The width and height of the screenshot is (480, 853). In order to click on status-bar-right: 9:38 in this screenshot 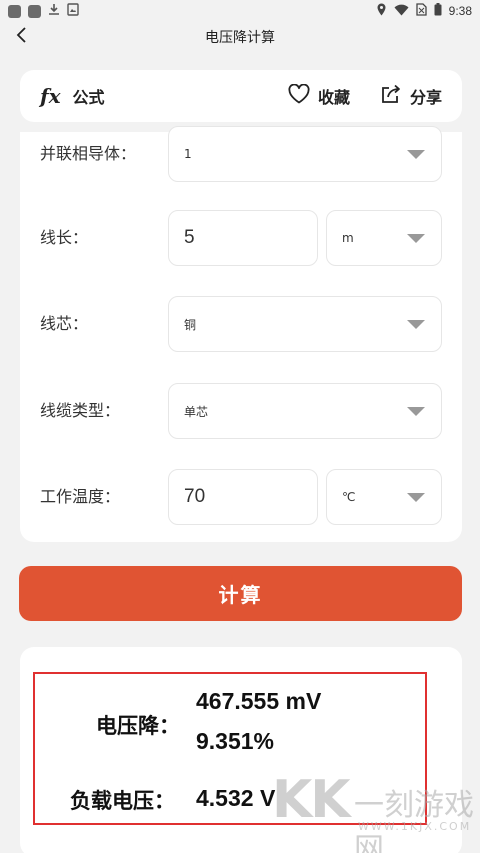, I will do `click(424, 11)`.